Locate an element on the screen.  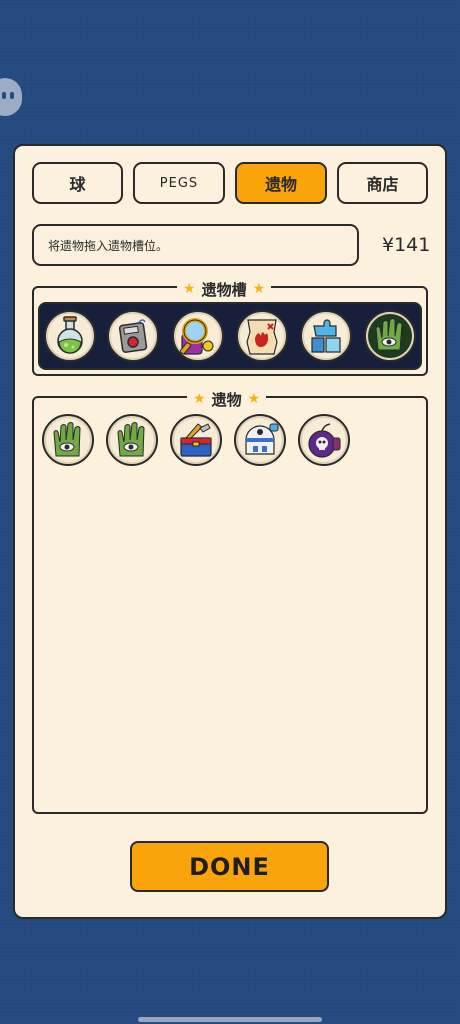
tab-shop: 商店 is located at coordinates (382, 183).